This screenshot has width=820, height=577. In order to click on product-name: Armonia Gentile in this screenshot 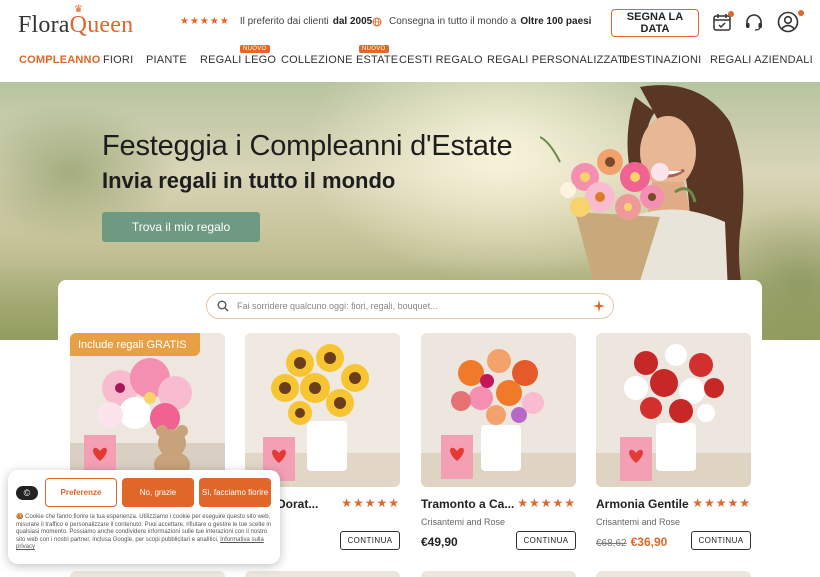, I will do `click(642, 504)`.